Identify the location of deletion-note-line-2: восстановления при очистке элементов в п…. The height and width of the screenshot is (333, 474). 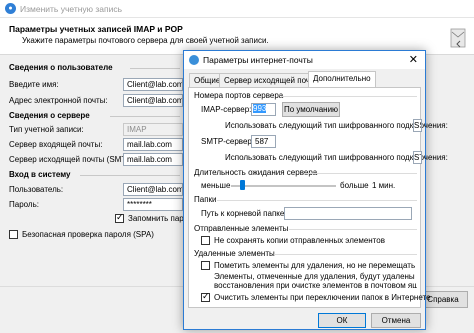
(315, 285).